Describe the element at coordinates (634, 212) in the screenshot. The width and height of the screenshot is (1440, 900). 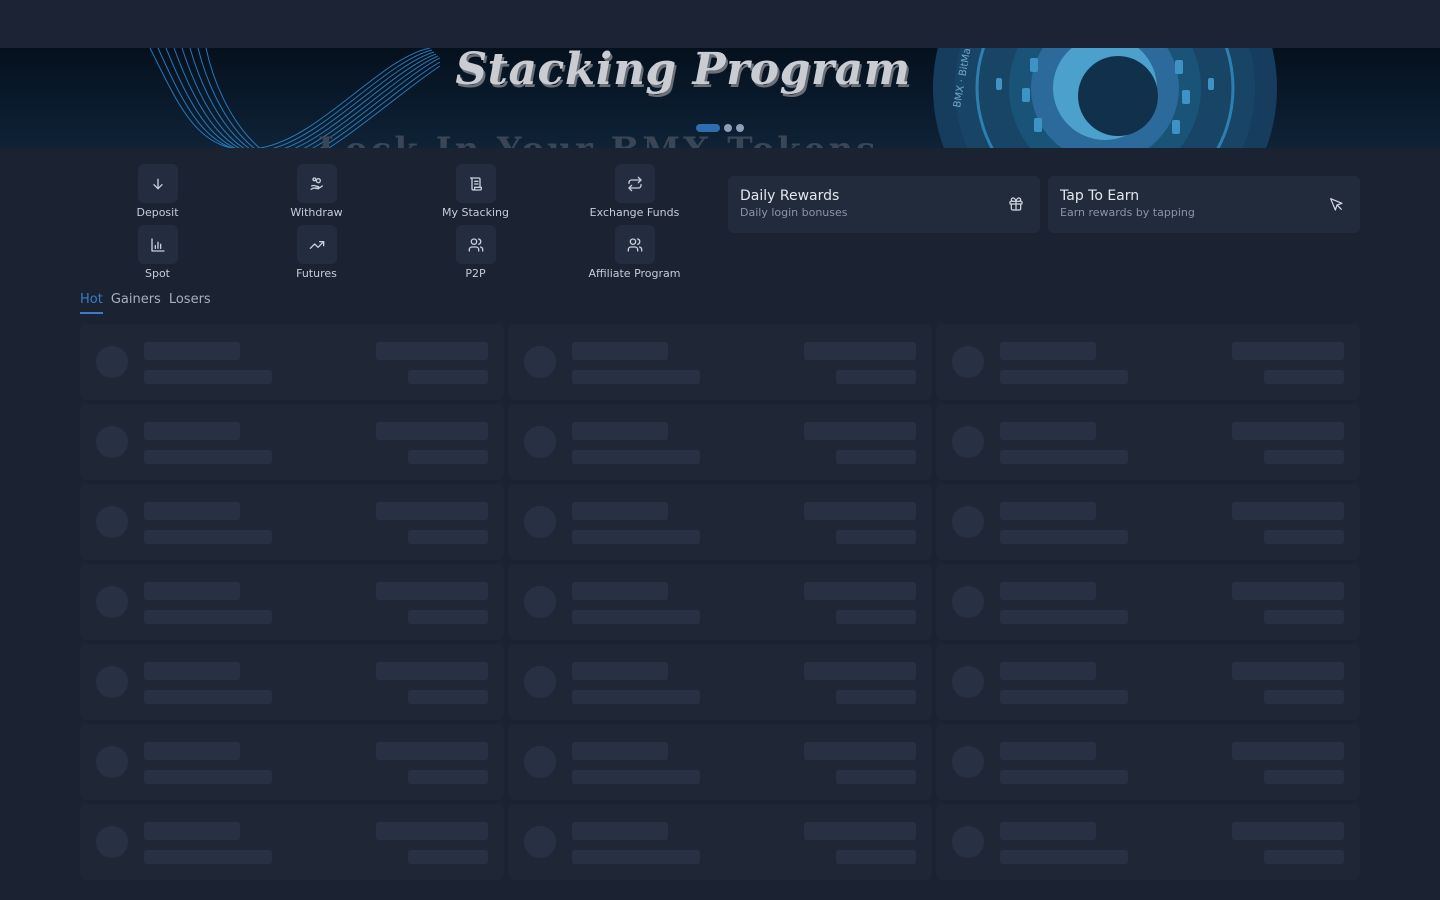
I see `action-label: Exchange Funds` at that location.